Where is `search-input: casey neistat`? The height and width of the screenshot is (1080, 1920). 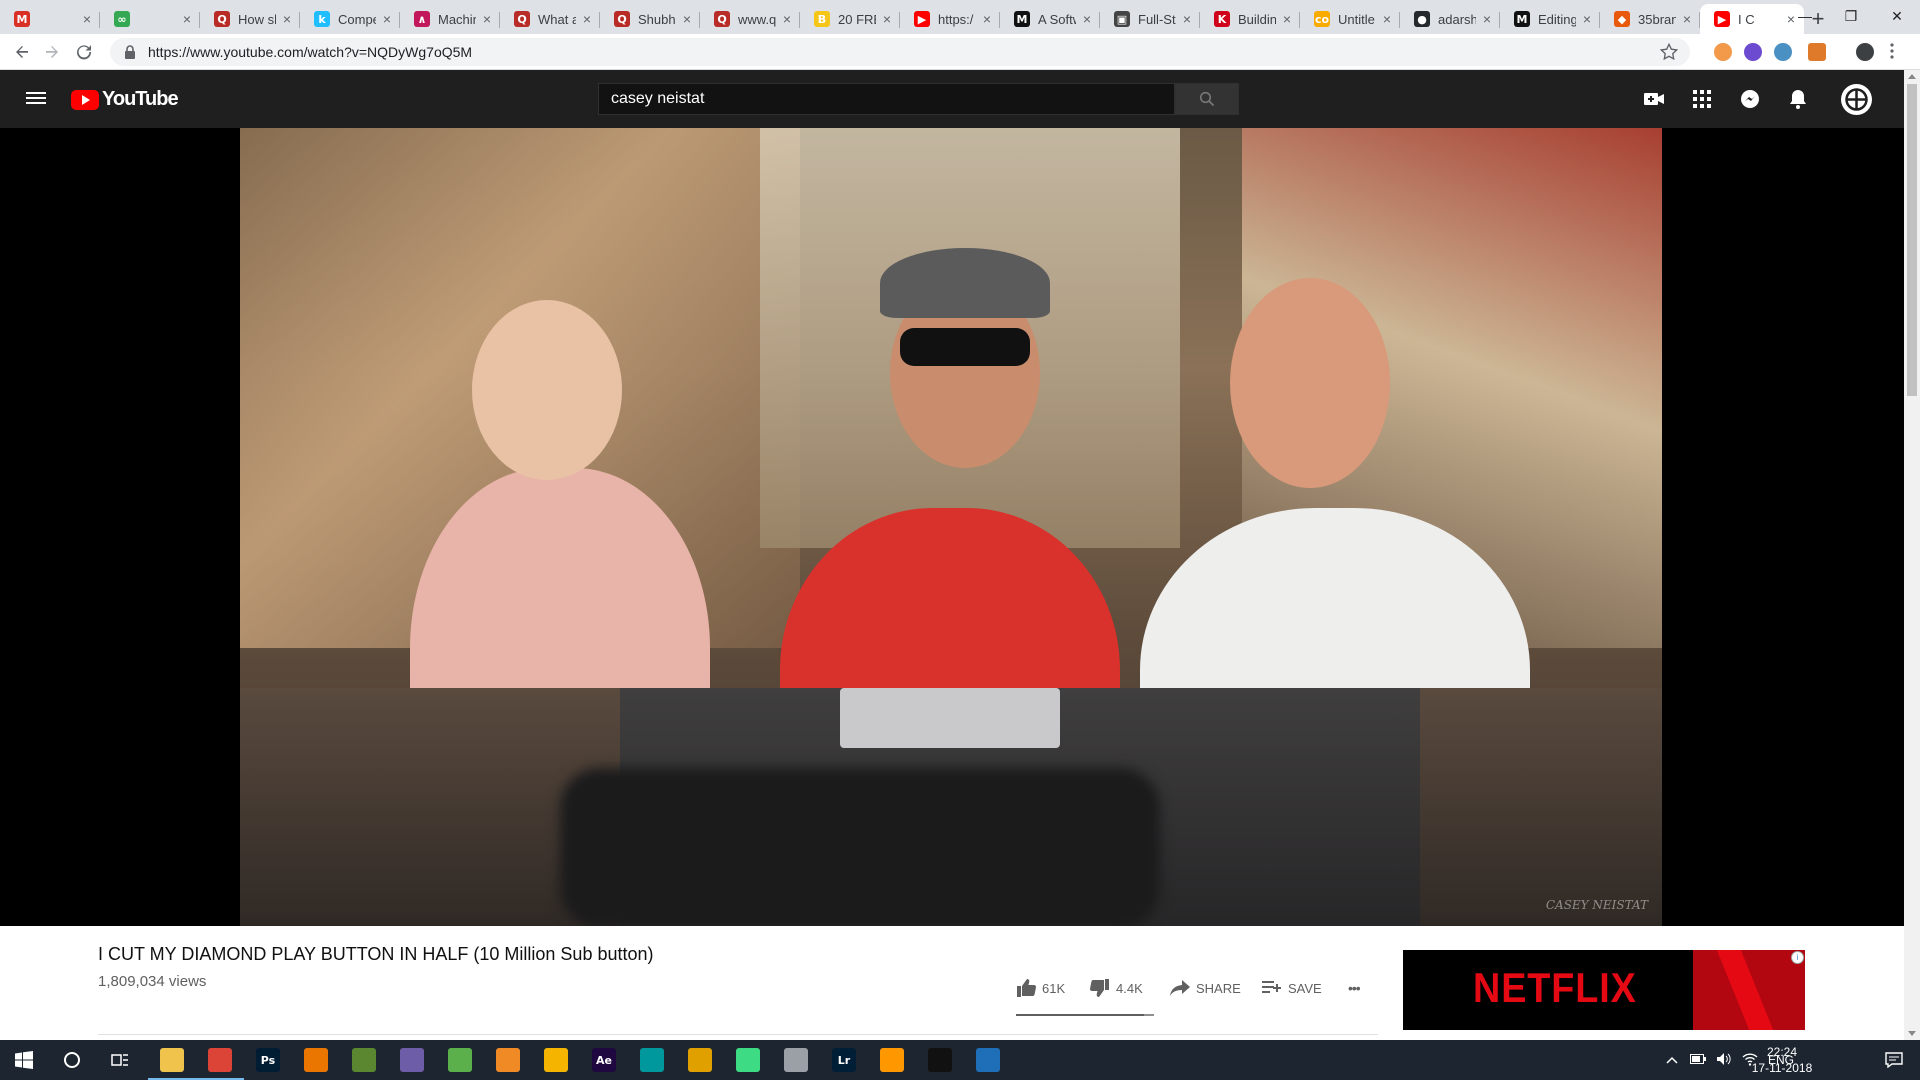
search-input: casey neistat is located at coordinates (886, 99).